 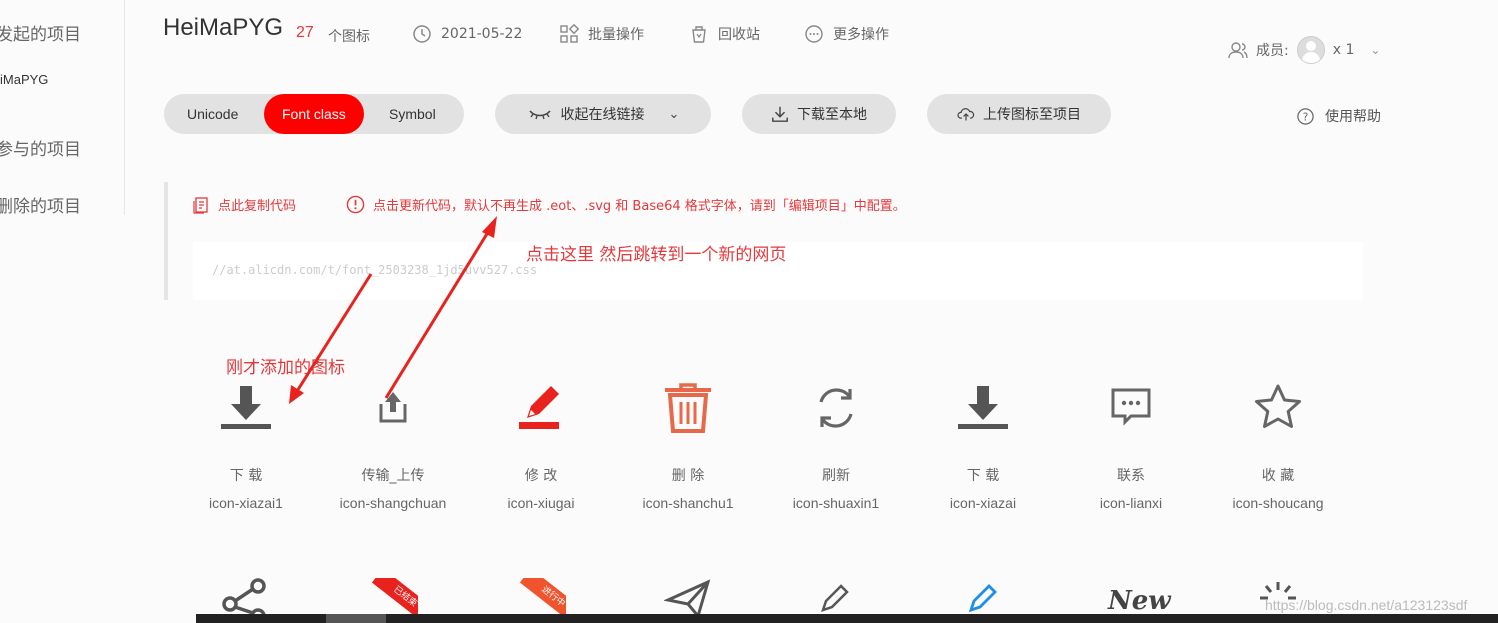 I want to click on collapse-link-button: 收起在线链接 ⌄, so click(x=603, y=114).